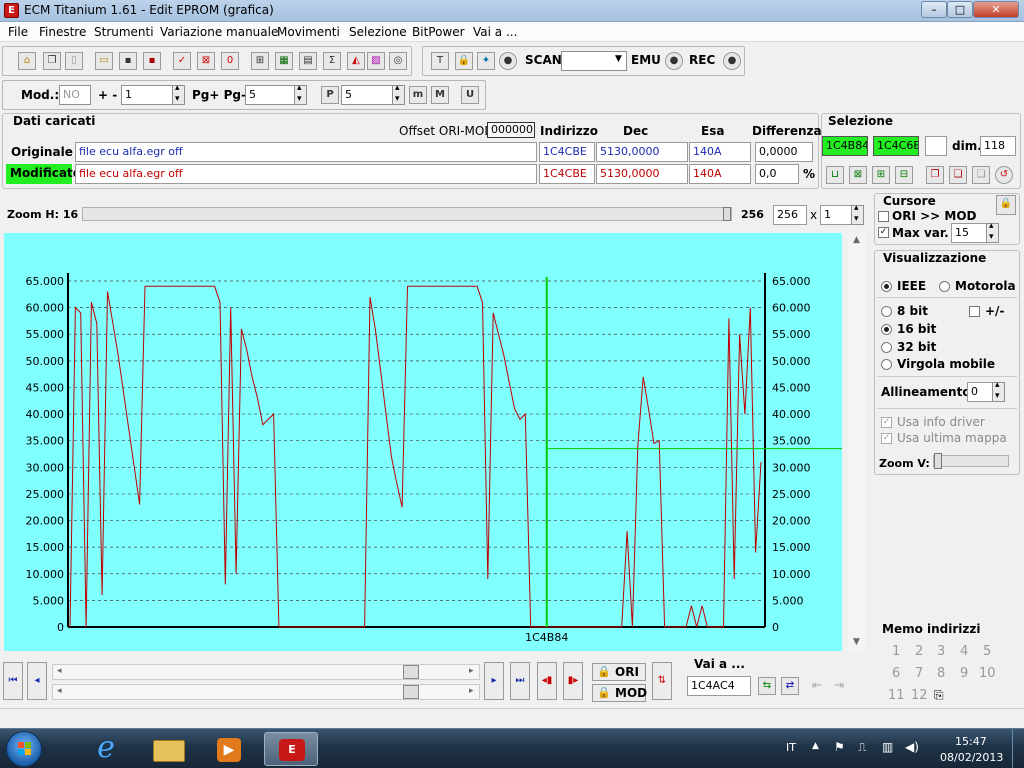 This screenshot has height=768, width=1024. What do you see at coordinates (971, 741) in the screenshot?
I see `clock-time: 15:47` at bounding box center [971, 741].